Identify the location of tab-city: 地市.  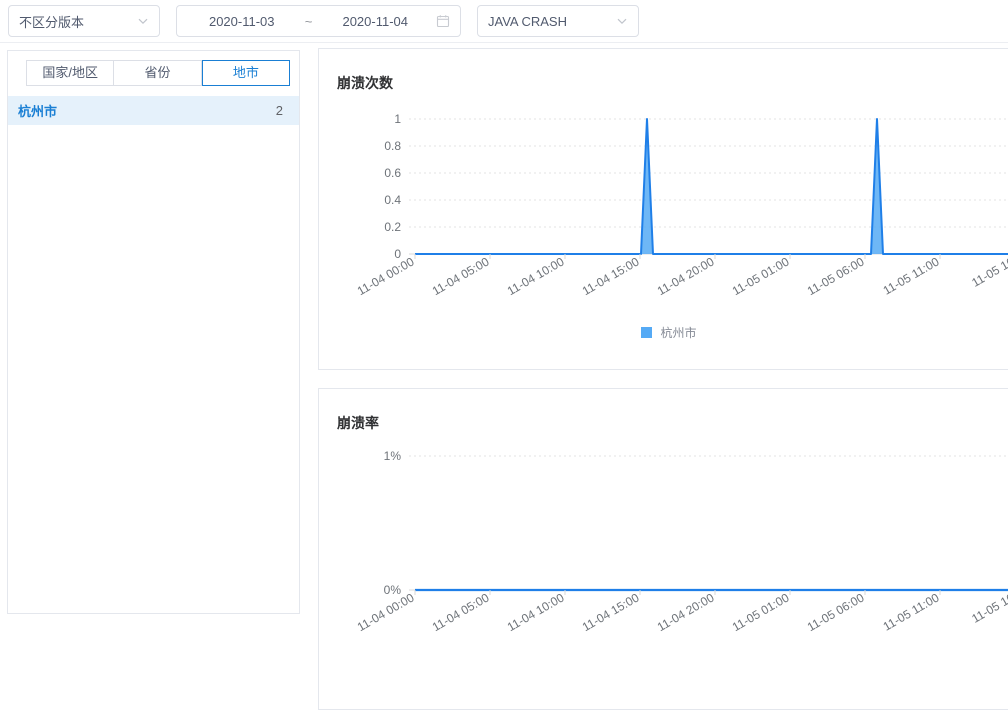
(245, 73).